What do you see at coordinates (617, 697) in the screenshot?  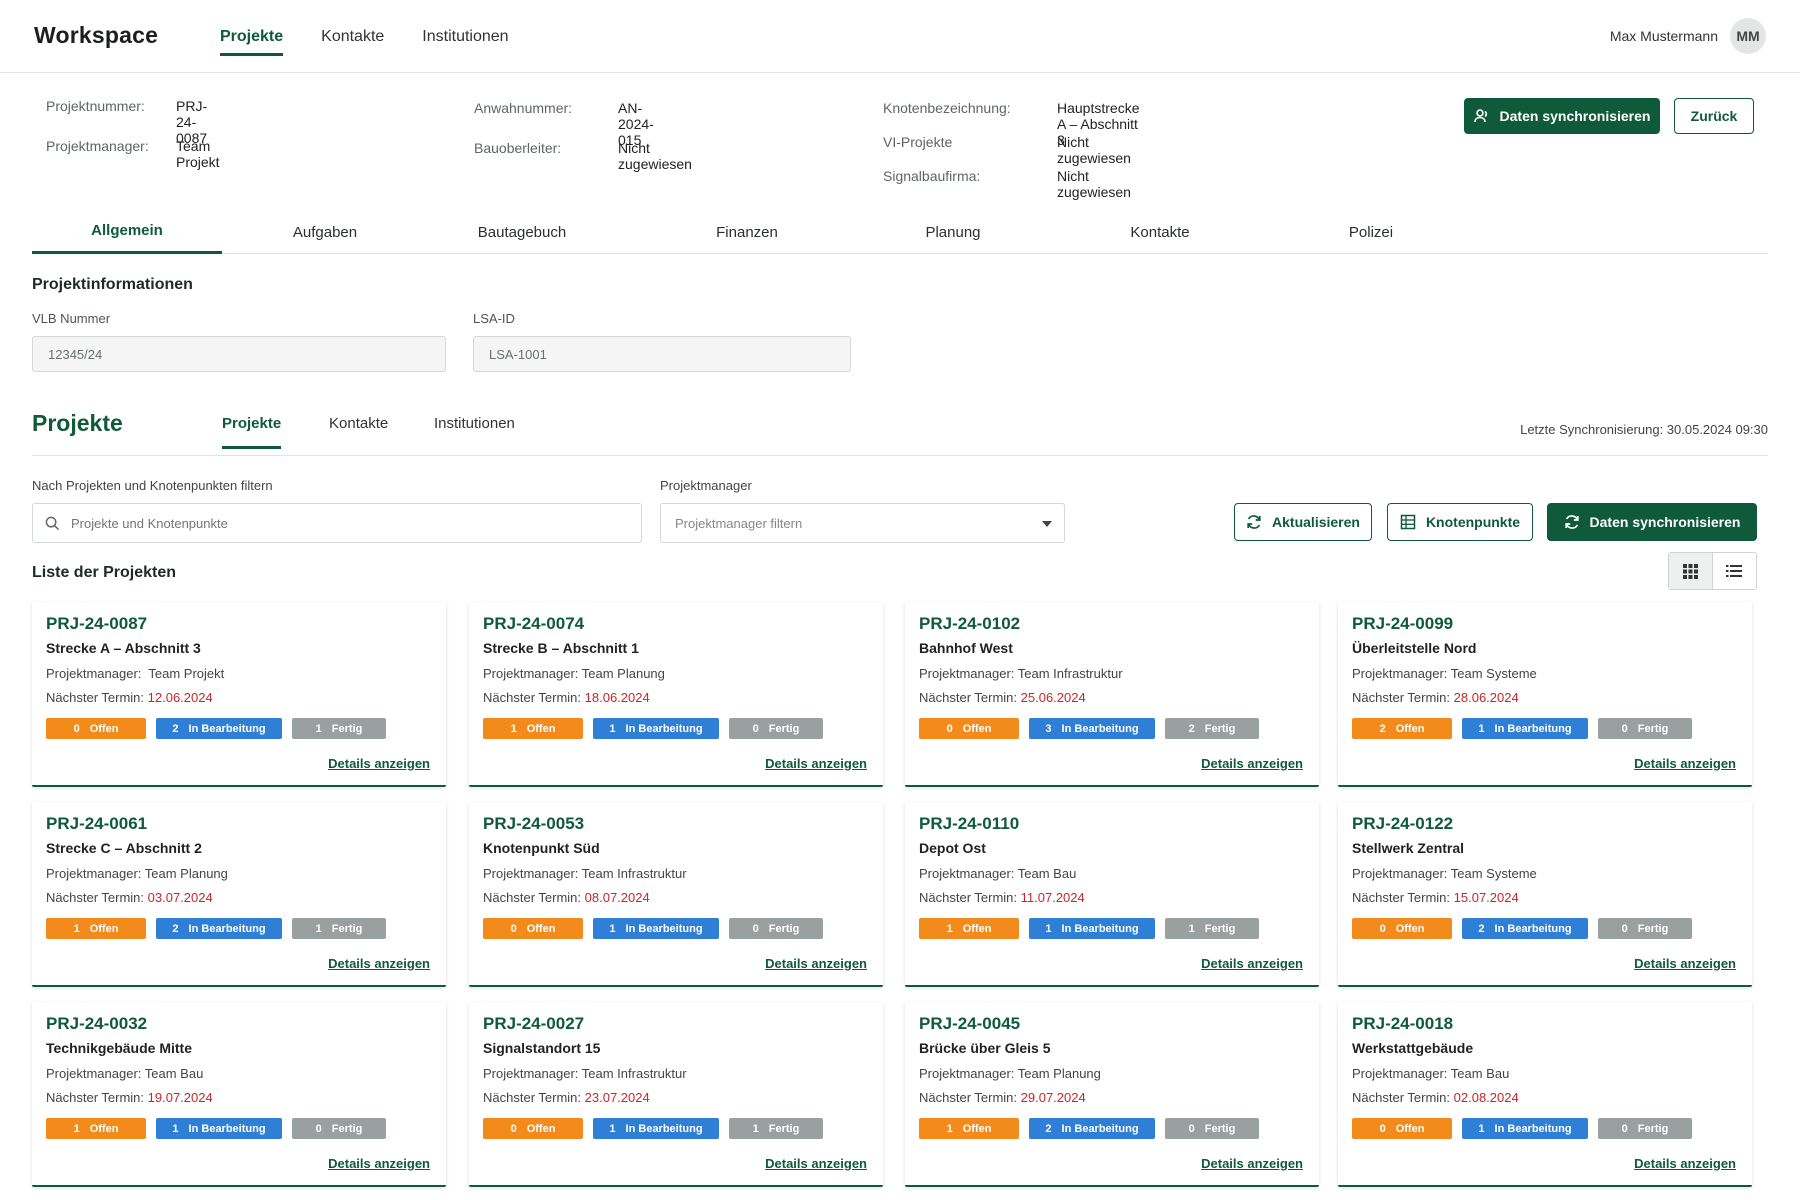 I see `date-value: 18.06.2024` at bounding box center [617, 697].